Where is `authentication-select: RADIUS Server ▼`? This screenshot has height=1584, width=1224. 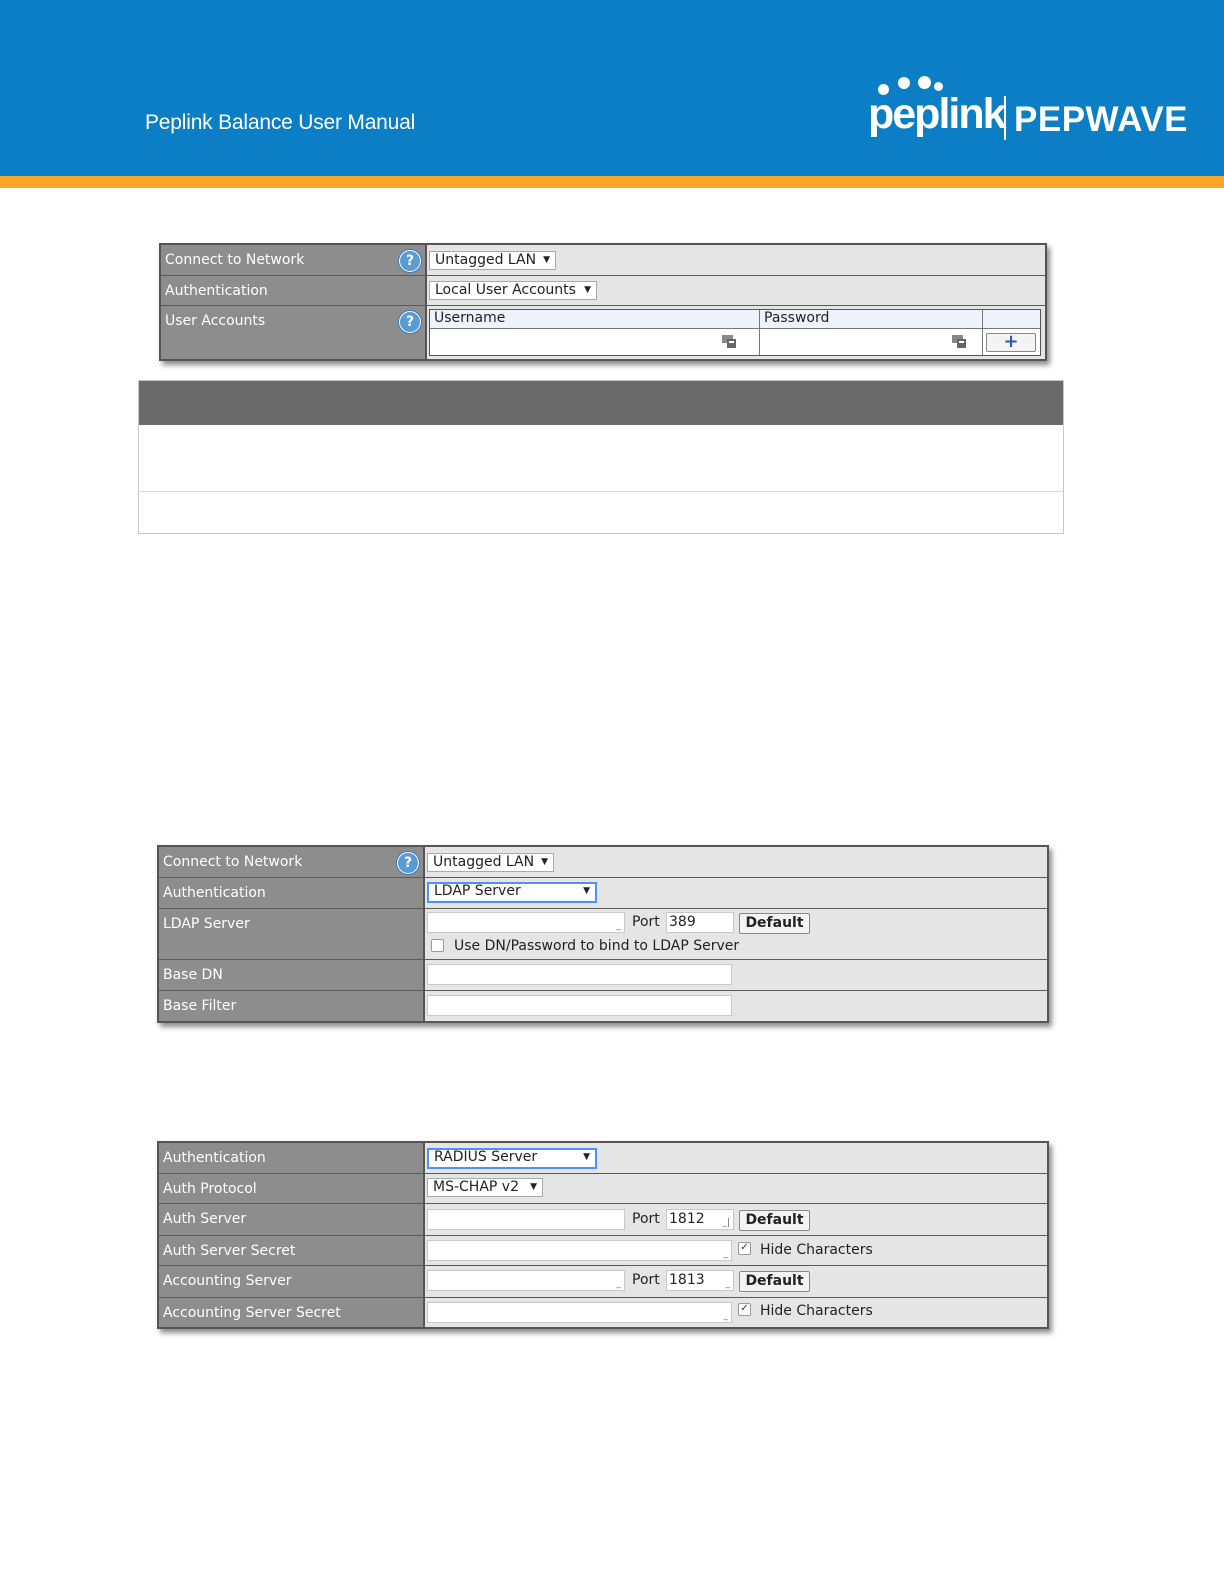 authentication-select: RADIUS Server ▼ is located at coordinates (512, 1158).